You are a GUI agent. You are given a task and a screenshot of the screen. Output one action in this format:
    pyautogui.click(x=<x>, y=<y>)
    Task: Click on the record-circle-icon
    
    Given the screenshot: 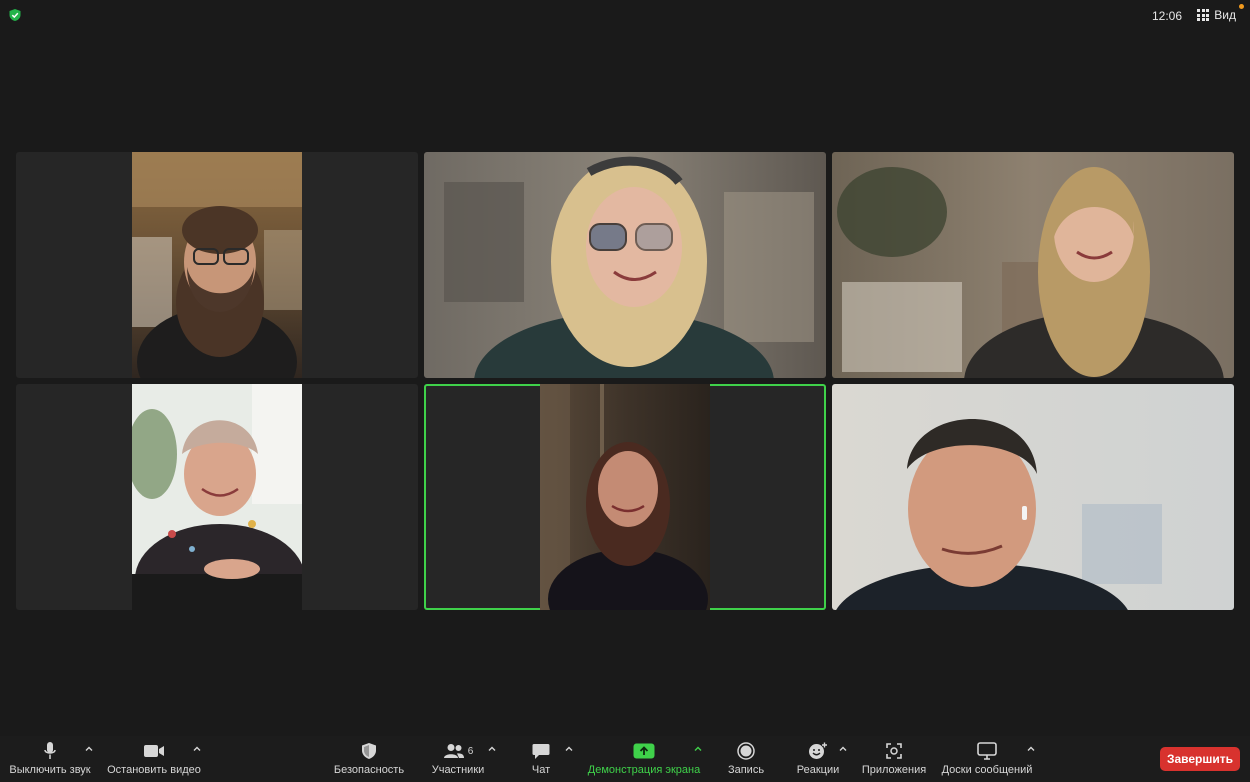 What is the action you would take?
    pyautogui.click(x=746, y=751)
    